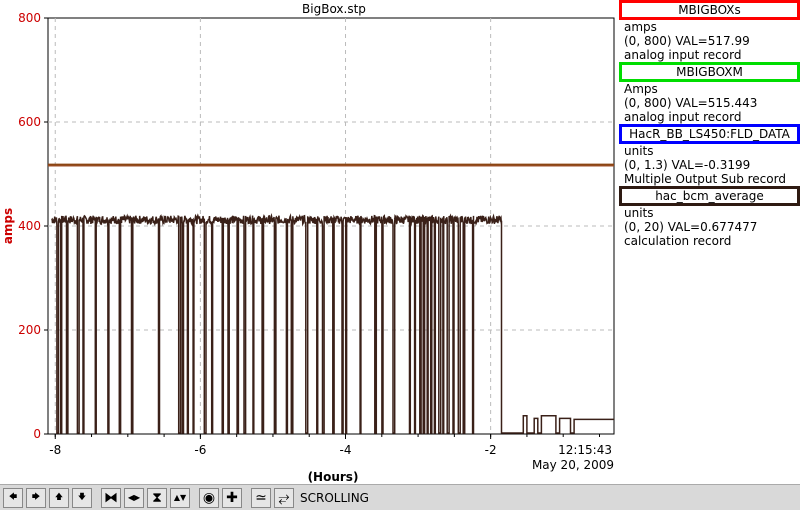  What do you see at coordinates (29, 18) in the screenshot?
I see `y-tick-label: 800` at bounding box center [29, 18].